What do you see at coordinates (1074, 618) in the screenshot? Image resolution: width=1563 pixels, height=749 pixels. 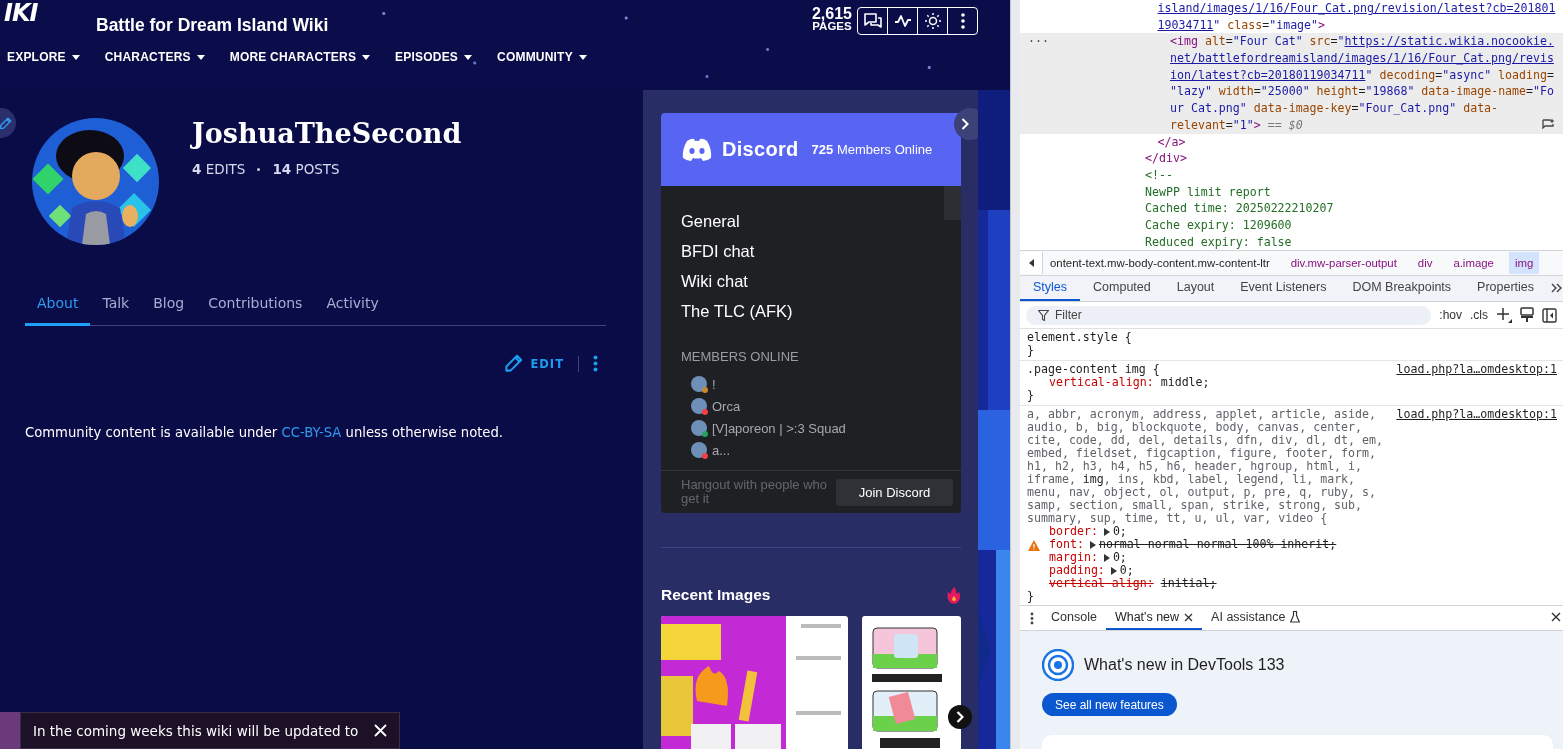 I see `drawer-tab: Console` at bounding box center [1074, 618].